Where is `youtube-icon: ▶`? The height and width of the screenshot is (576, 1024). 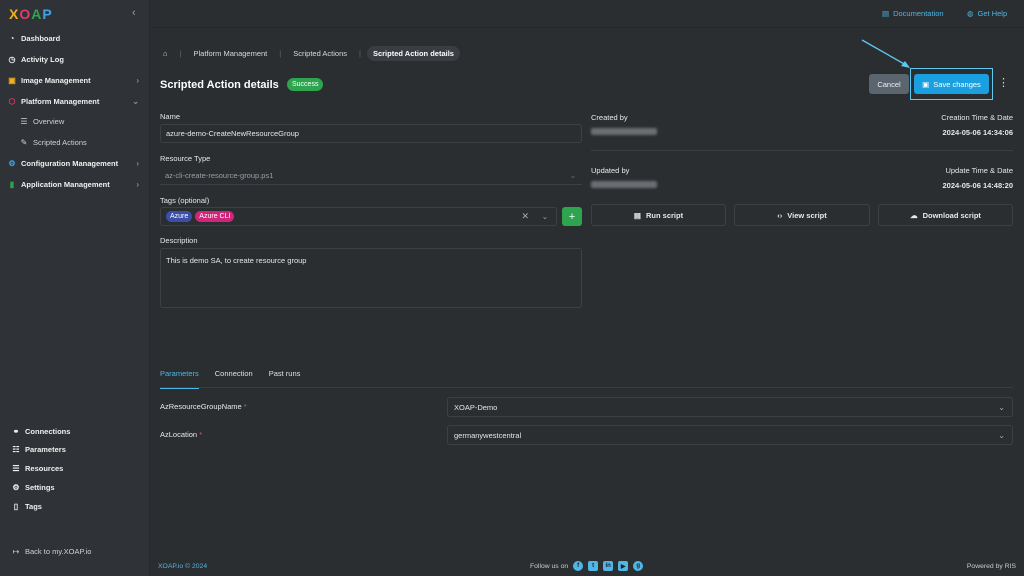
youtube-icon: ▶ is located at coordinates (623, 566).